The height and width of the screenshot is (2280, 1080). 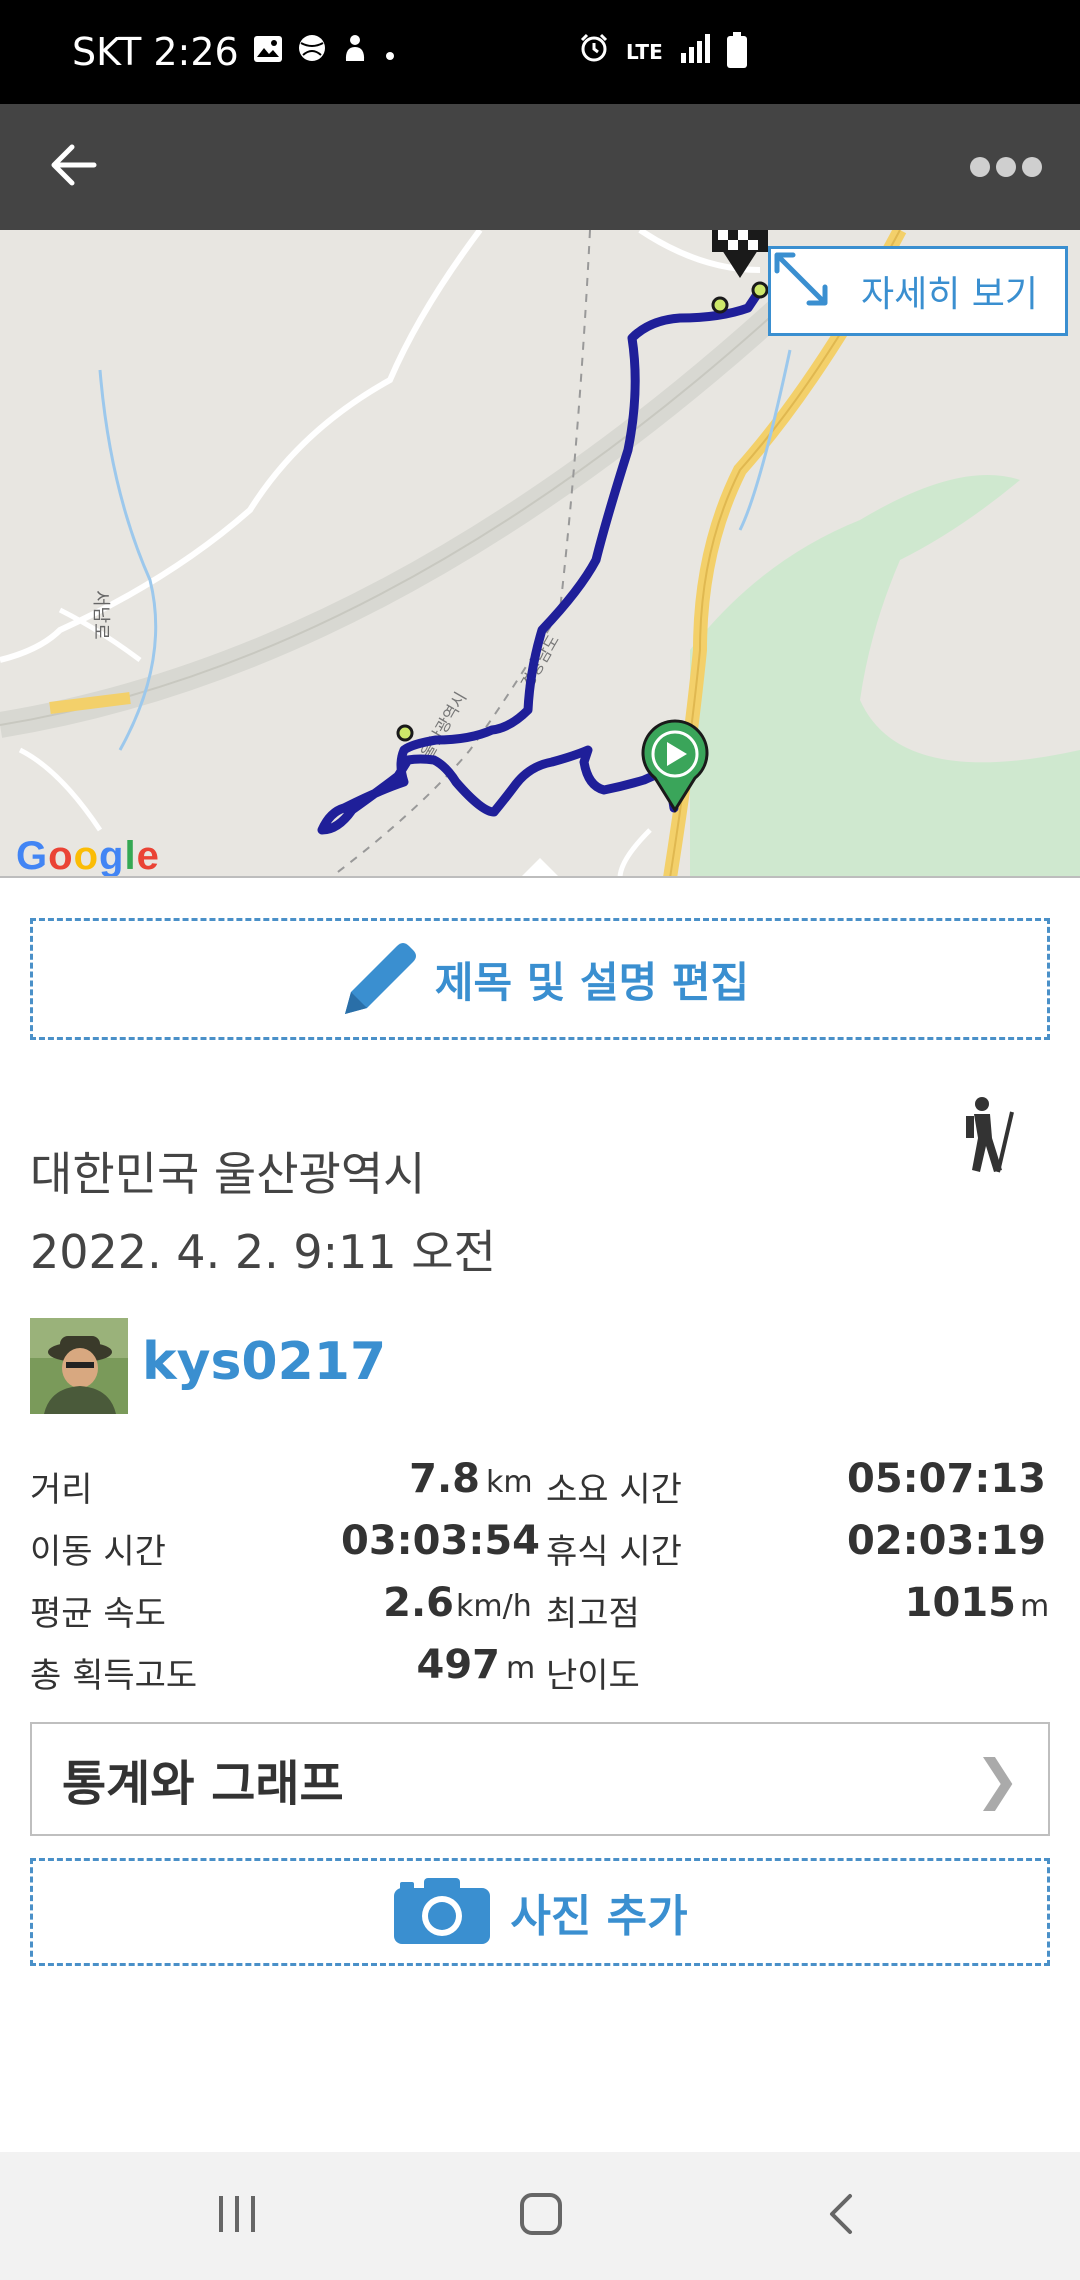 What do you see at coordinates (540, 52) in the screenshot?
I see `status-bar: SKT 2:26 LTE` at bounding box center [540, 52].